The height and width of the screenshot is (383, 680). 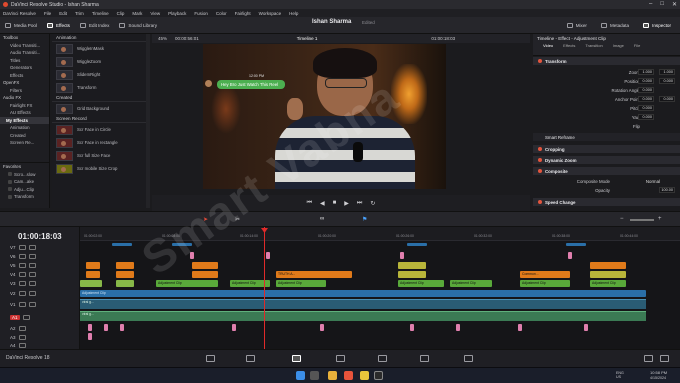 I want to click on menu-fusion: Fusion, so click(x=201, y=13).